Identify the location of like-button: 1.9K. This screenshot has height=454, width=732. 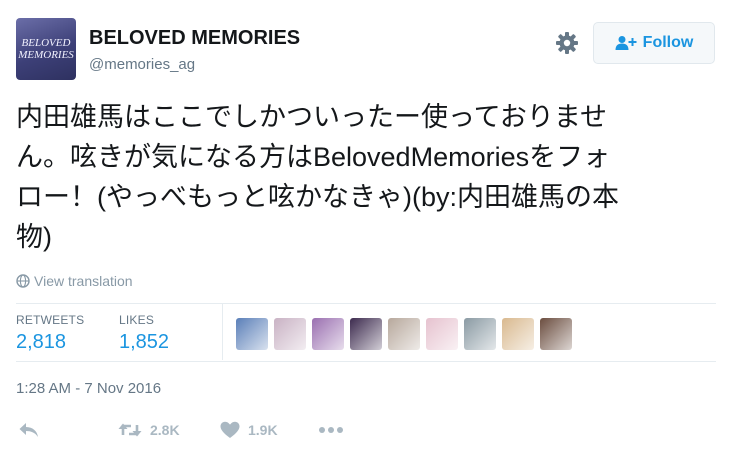
(249, 430).